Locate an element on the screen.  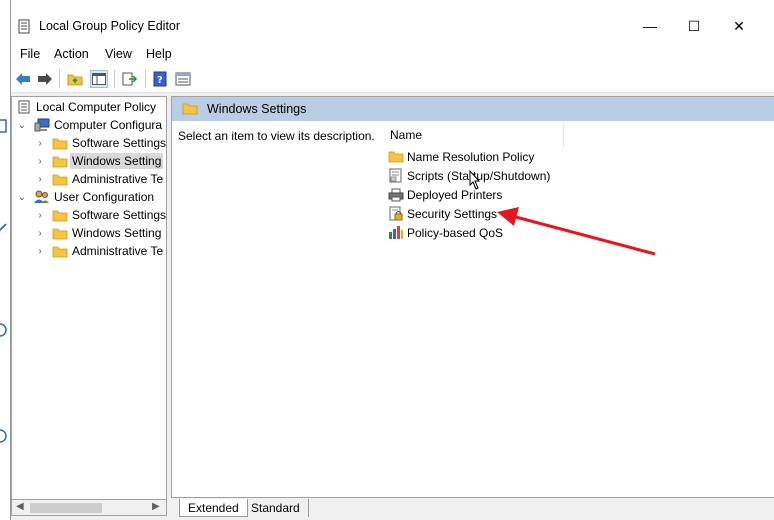
up-folder-icon is located at coordinates (75, 80).